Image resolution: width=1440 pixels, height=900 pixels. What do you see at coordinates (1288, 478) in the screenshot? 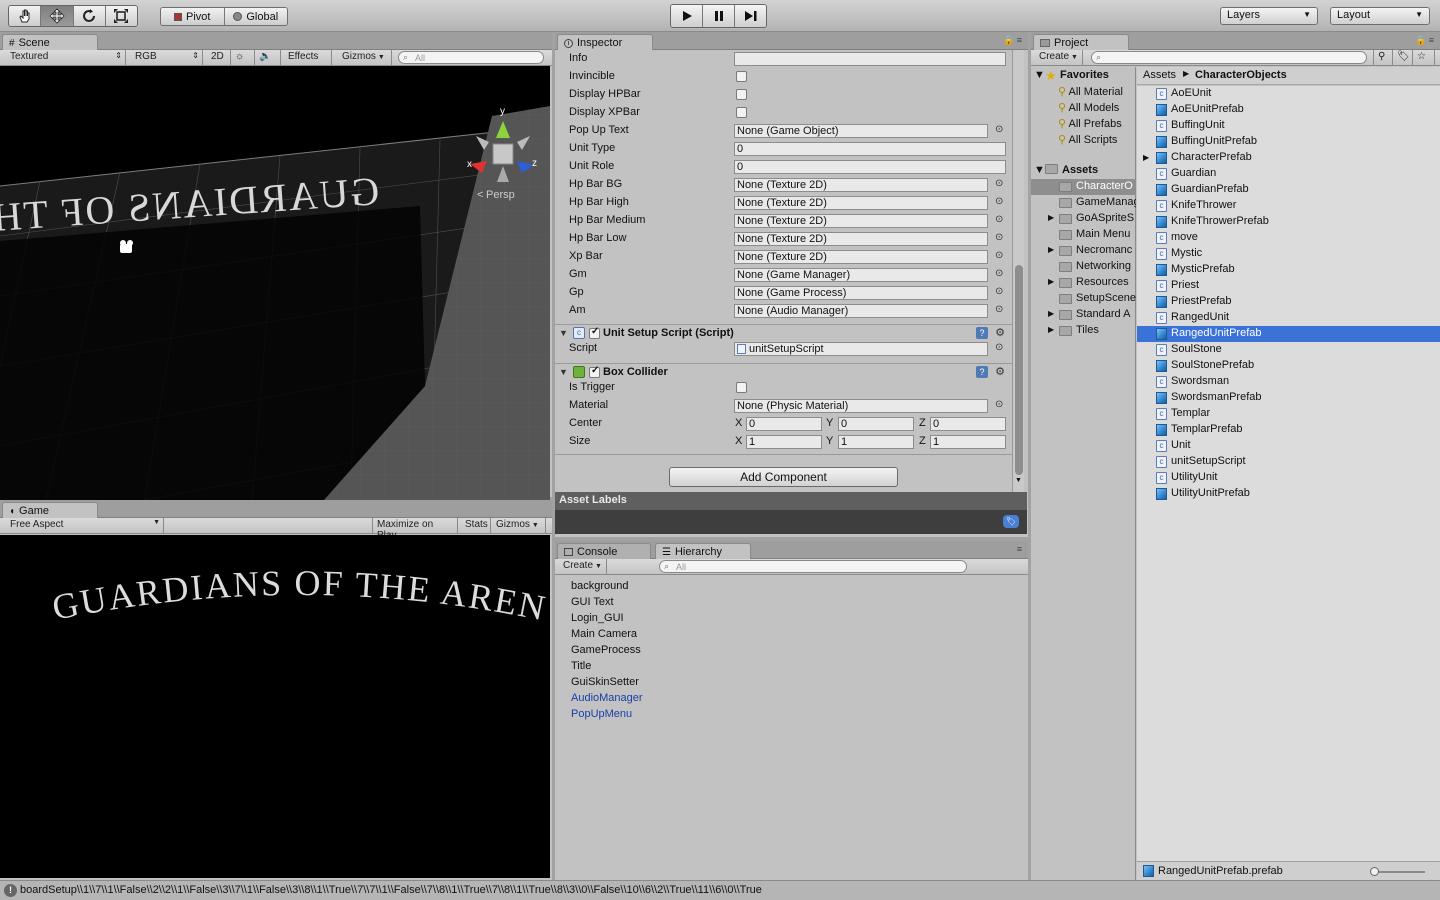
I see `script-item: c UtilityUnit` at bounding box center [1288, 478].